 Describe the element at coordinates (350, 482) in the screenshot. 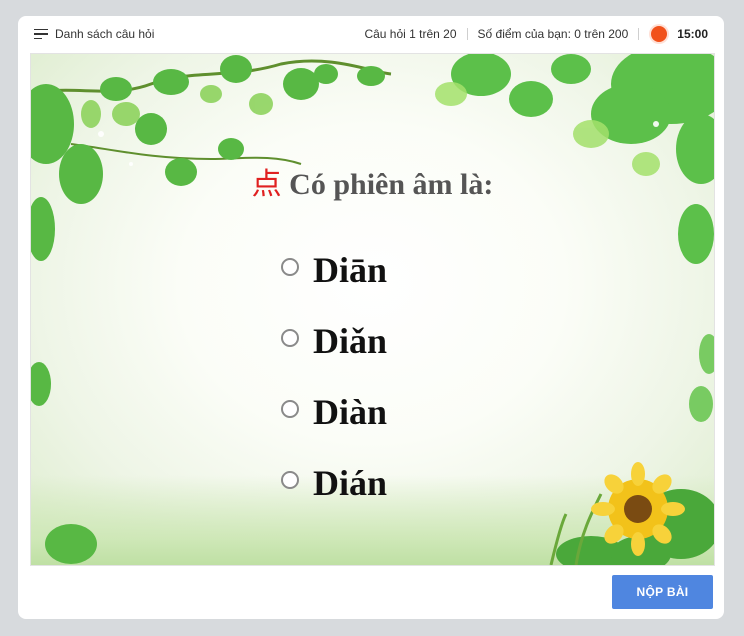

I see `answer-option-label: Dián` at that location.